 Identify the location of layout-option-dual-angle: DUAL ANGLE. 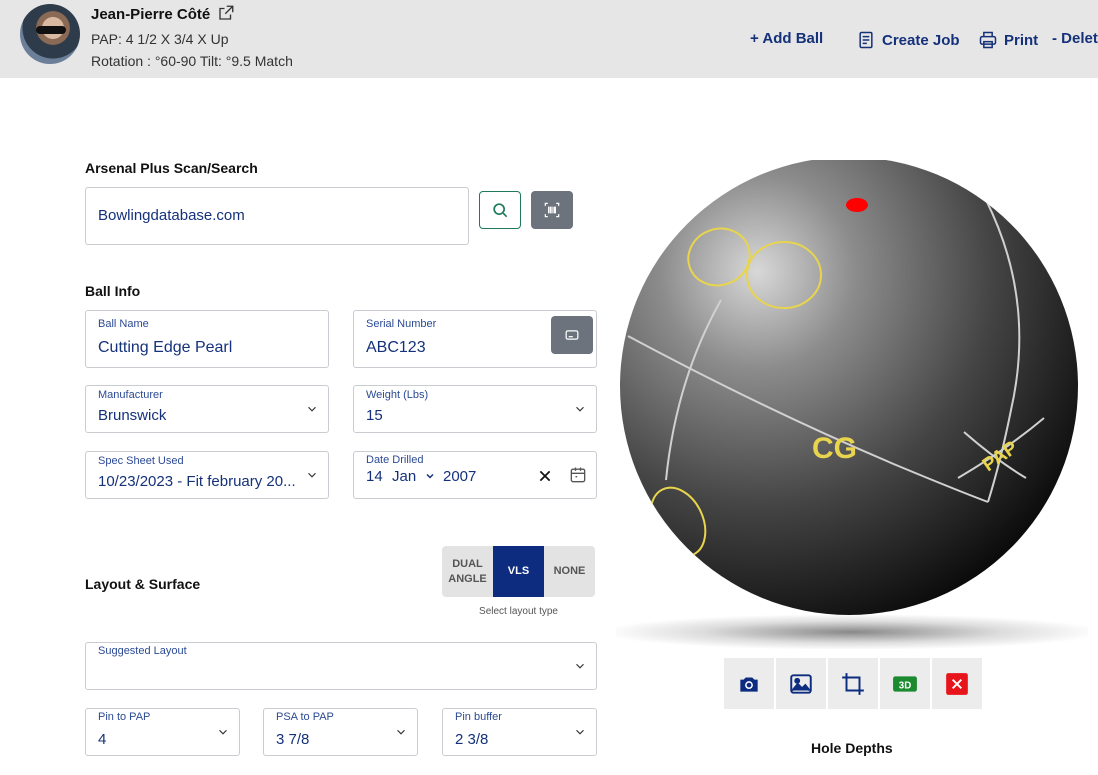
(467, 571).